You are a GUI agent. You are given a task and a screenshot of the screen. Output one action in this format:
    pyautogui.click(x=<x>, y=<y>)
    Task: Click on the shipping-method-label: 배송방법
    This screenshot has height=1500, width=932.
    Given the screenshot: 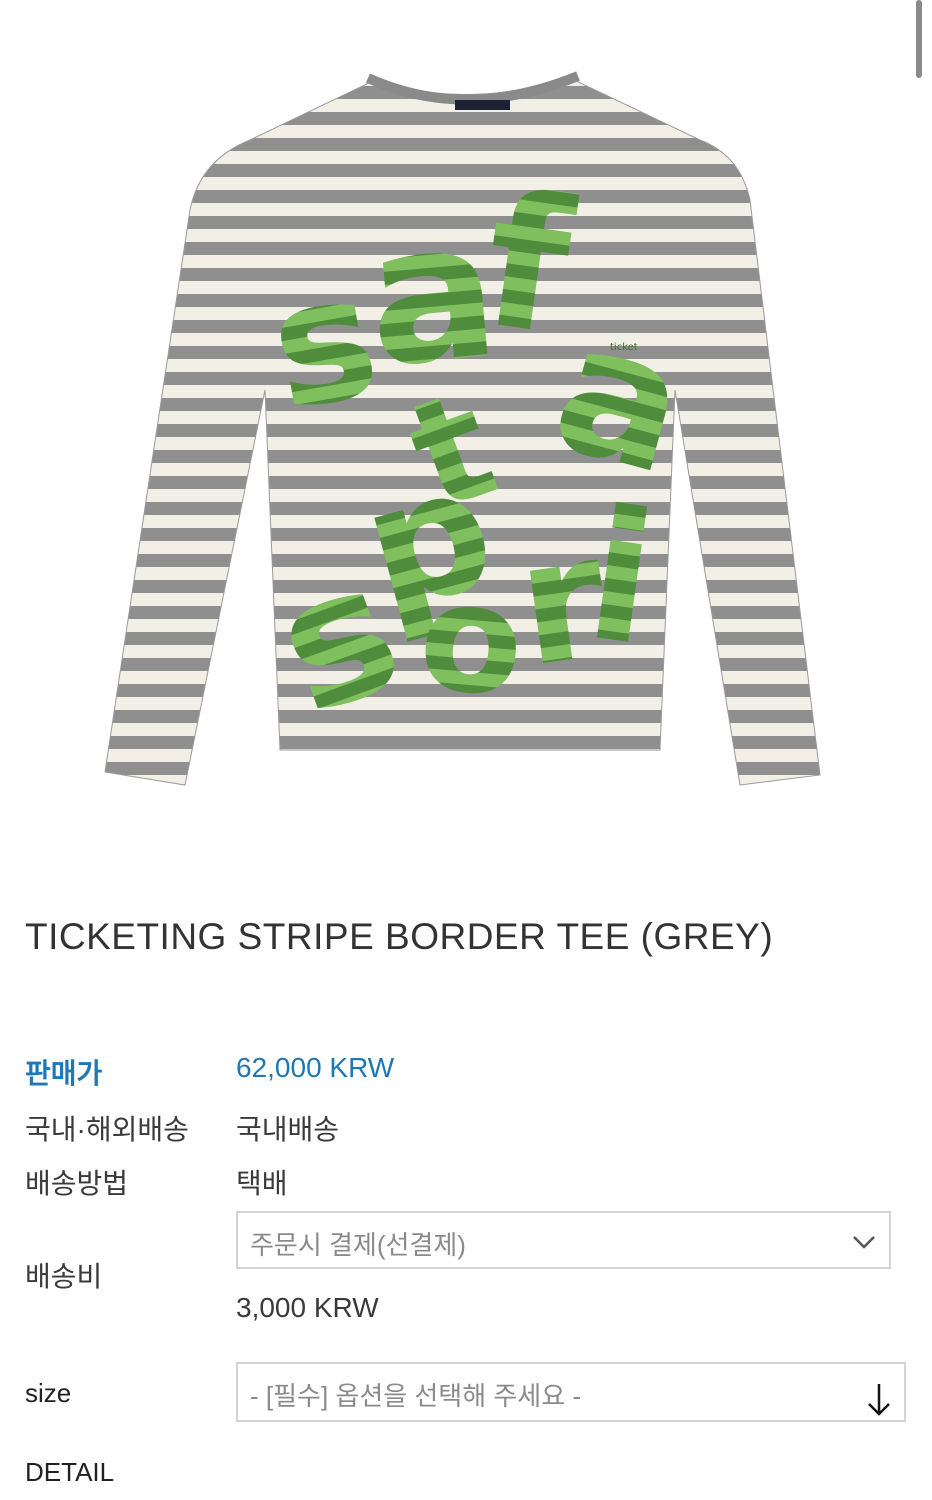 What is the action you would take?
    pyautogui.click(x=77, y=1183)
    